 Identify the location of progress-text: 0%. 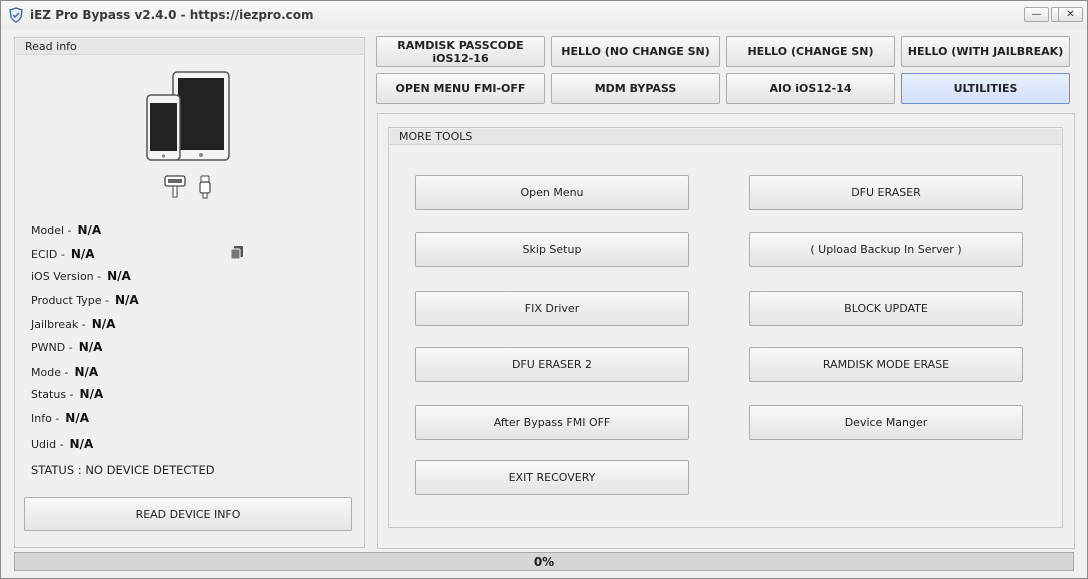
(544, 562).